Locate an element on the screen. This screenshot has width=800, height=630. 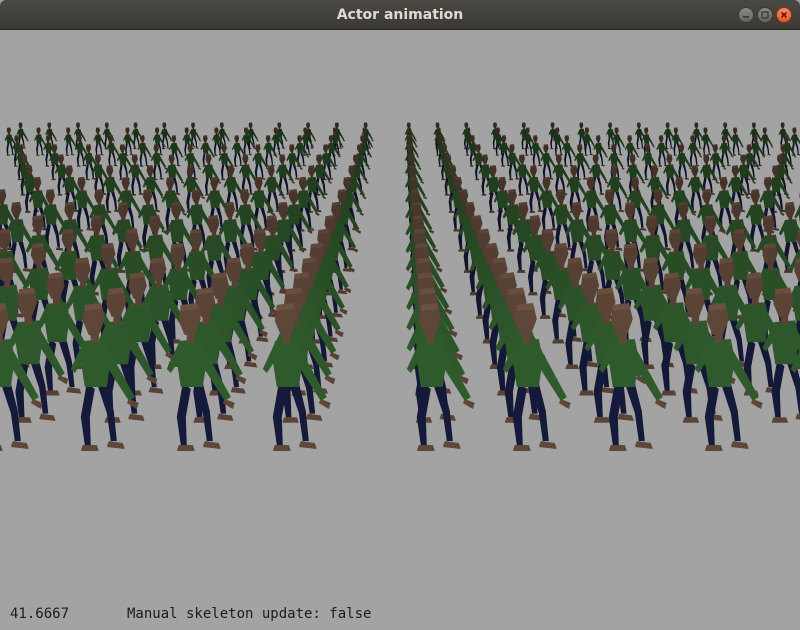
minimize-button is located at coordinates (746, 15).